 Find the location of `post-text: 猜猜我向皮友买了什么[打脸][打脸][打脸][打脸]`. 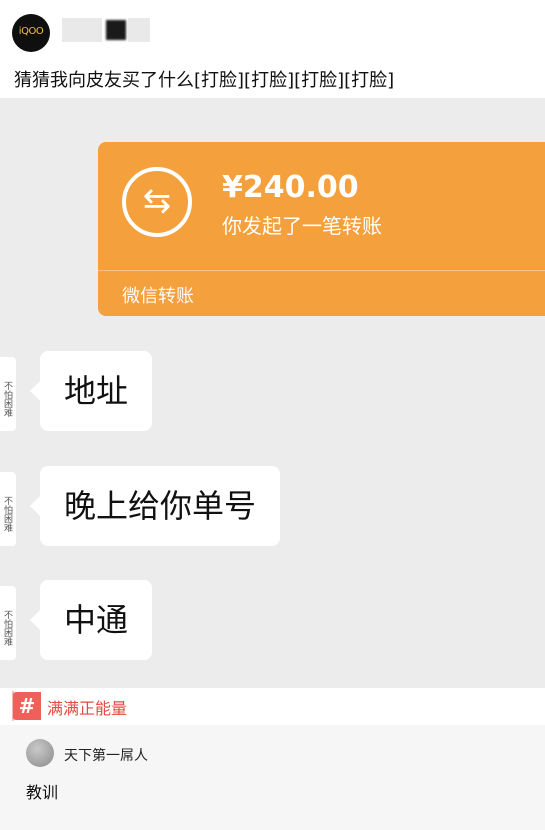

post-text: 猜猜我向皮友买了什么[打脸][打脸][打脸][打脸] is located at coordinates (204, 80).